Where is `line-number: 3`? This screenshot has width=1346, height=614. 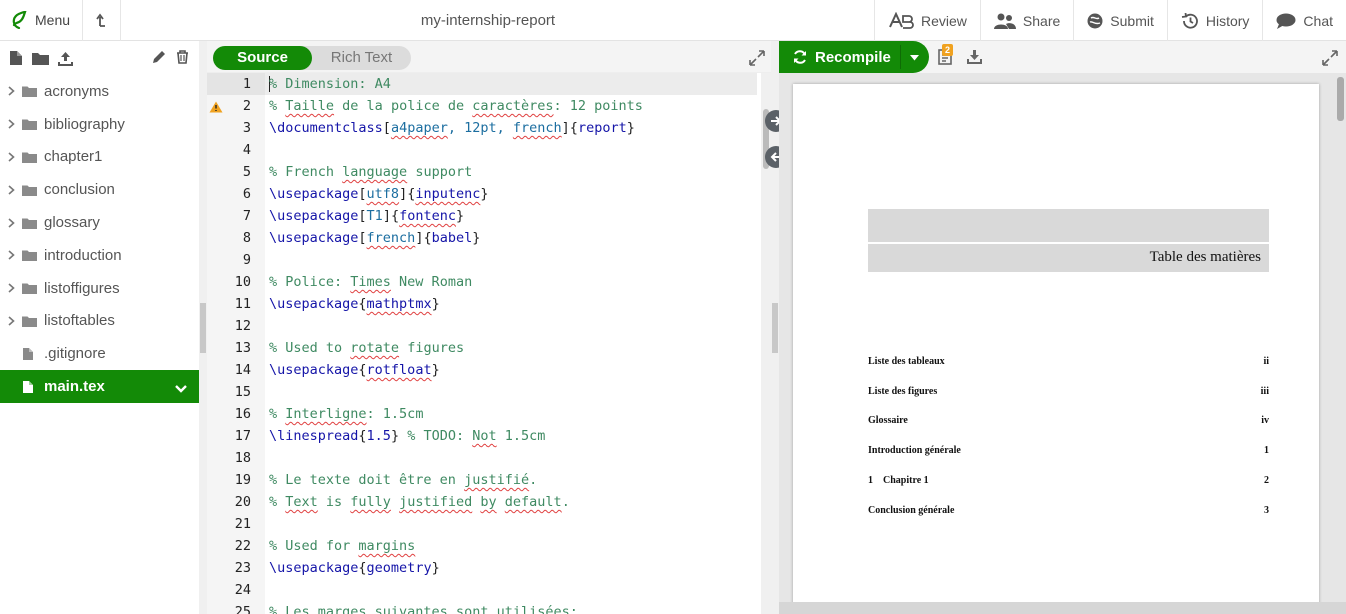
line-number: 3 is located at coordinates (246, 128).